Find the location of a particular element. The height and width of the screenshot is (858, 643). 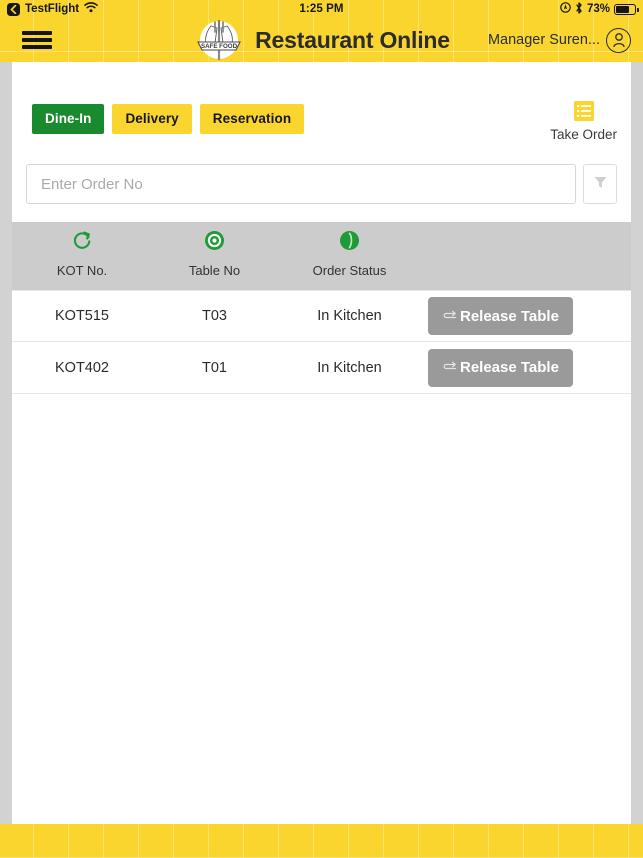

hamburger-menu-icon is located at coordinates (37, 40).